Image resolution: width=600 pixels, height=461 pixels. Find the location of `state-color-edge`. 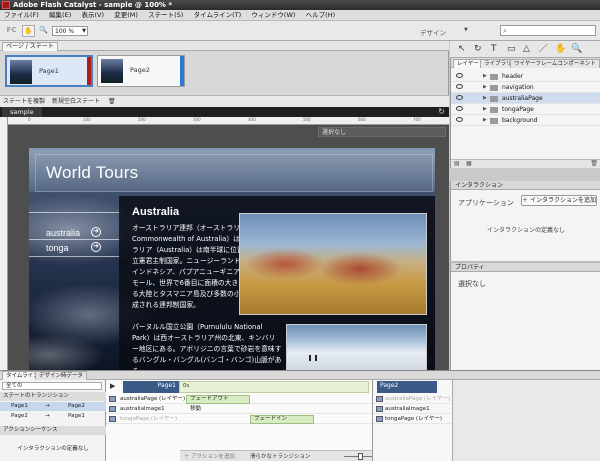

state-color-edge is located at coordinates (182, 71).